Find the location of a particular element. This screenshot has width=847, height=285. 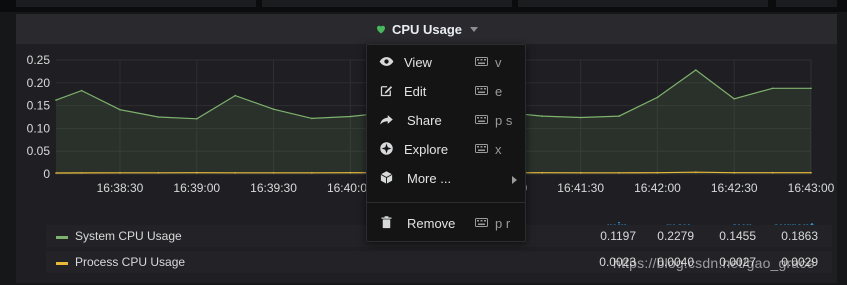

y-tick-label: 0.25 is located at coordinates (39, 60).